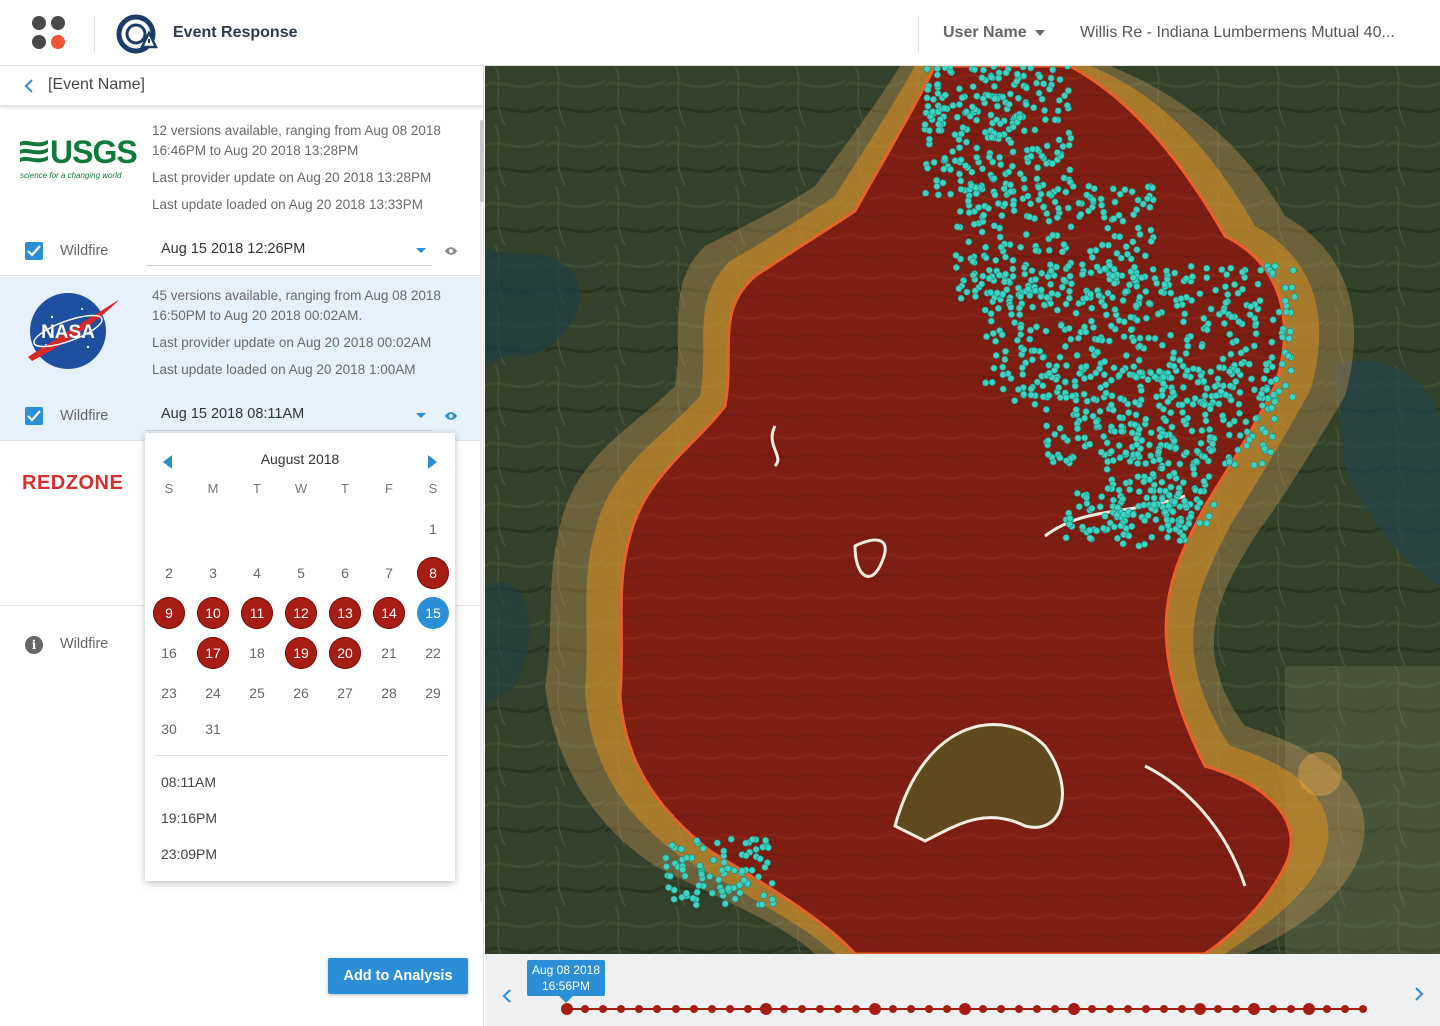  Describe the element at coordinates (389, 653) in the screenshot. I see `calendar-day: 21` at that location.